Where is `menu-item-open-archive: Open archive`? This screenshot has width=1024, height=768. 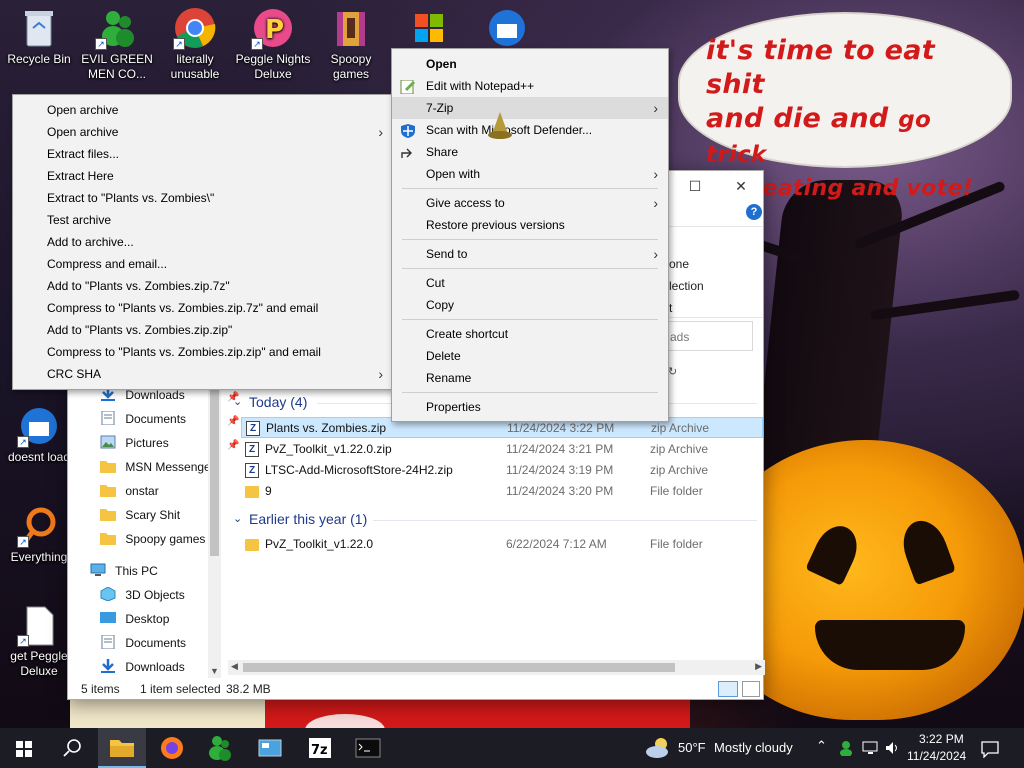 menu-item-open-archive: Open archive is located at coordinates (82, 110).